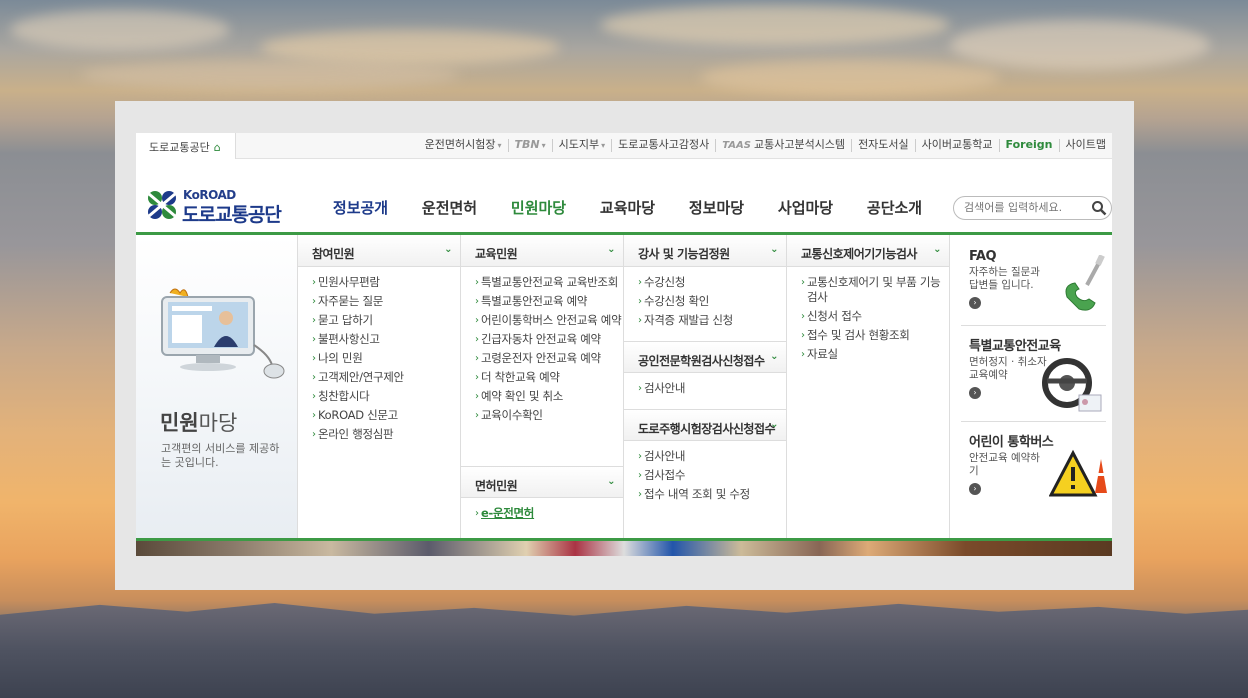  Describe the element at coordinates (783, 145) in the screenshot. I see `link-taas: TAAS 교통사고분석시스템` at that location.